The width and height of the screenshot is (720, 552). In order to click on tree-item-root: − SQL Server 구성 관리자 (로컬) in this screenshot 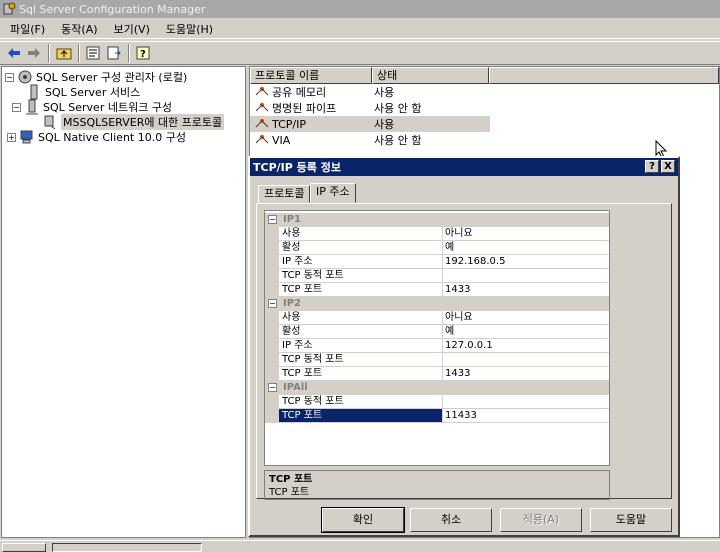, I will do `click(96, 77)`.